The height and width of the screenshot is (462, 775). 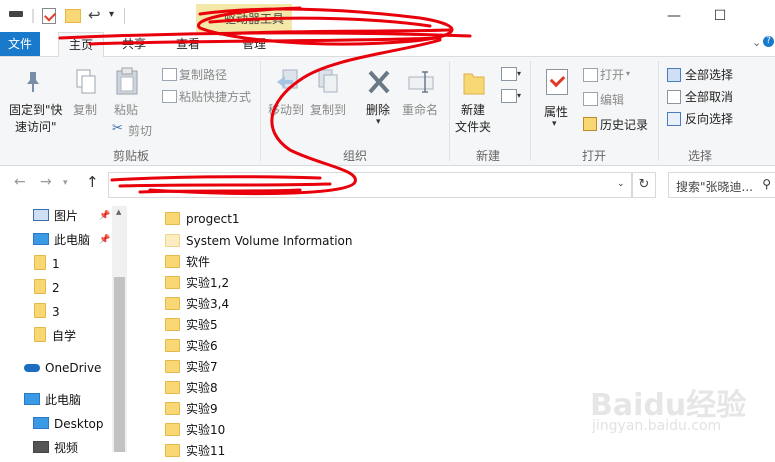 I want to click on list-item: 实验6, so click(x=191, y=346).